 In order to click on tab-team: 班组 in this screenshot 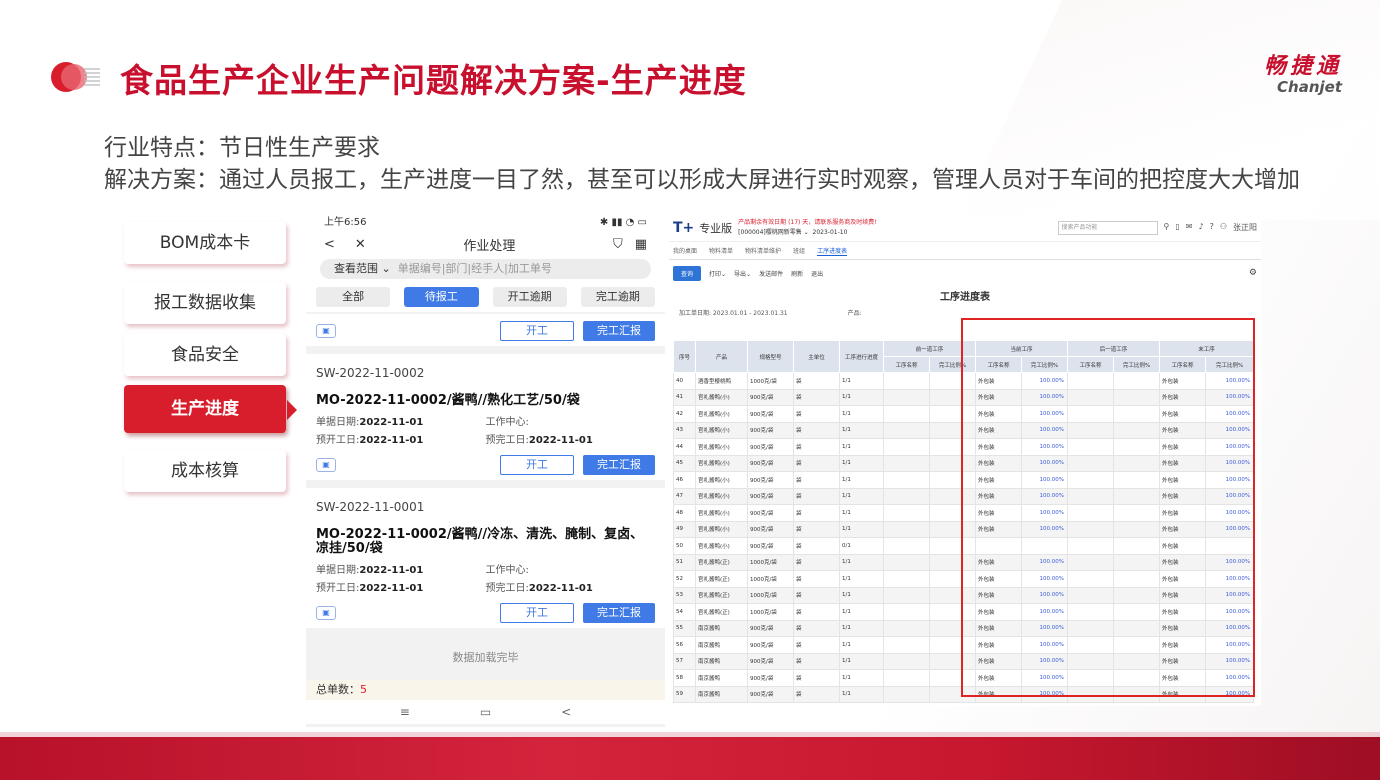, I will do `click(799, 250)`.